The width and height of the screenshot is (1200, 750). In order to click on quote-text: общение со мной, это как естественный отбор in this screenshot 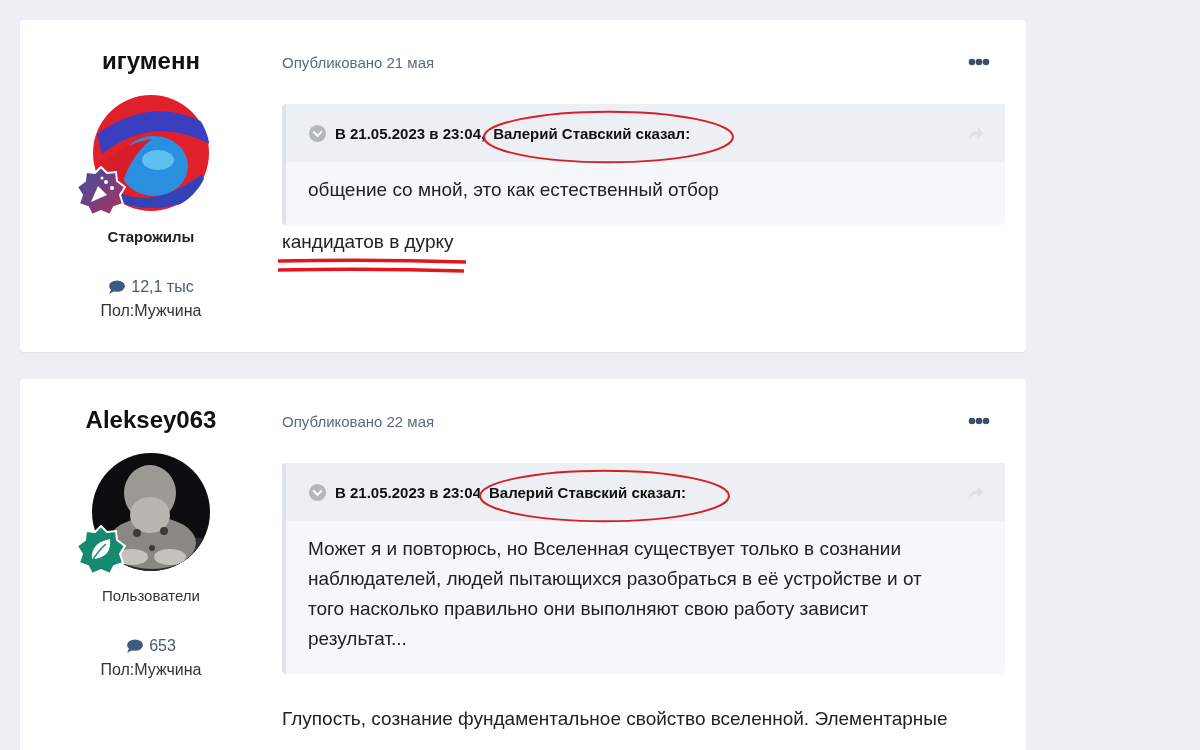, I will do `click(514, 190)`.